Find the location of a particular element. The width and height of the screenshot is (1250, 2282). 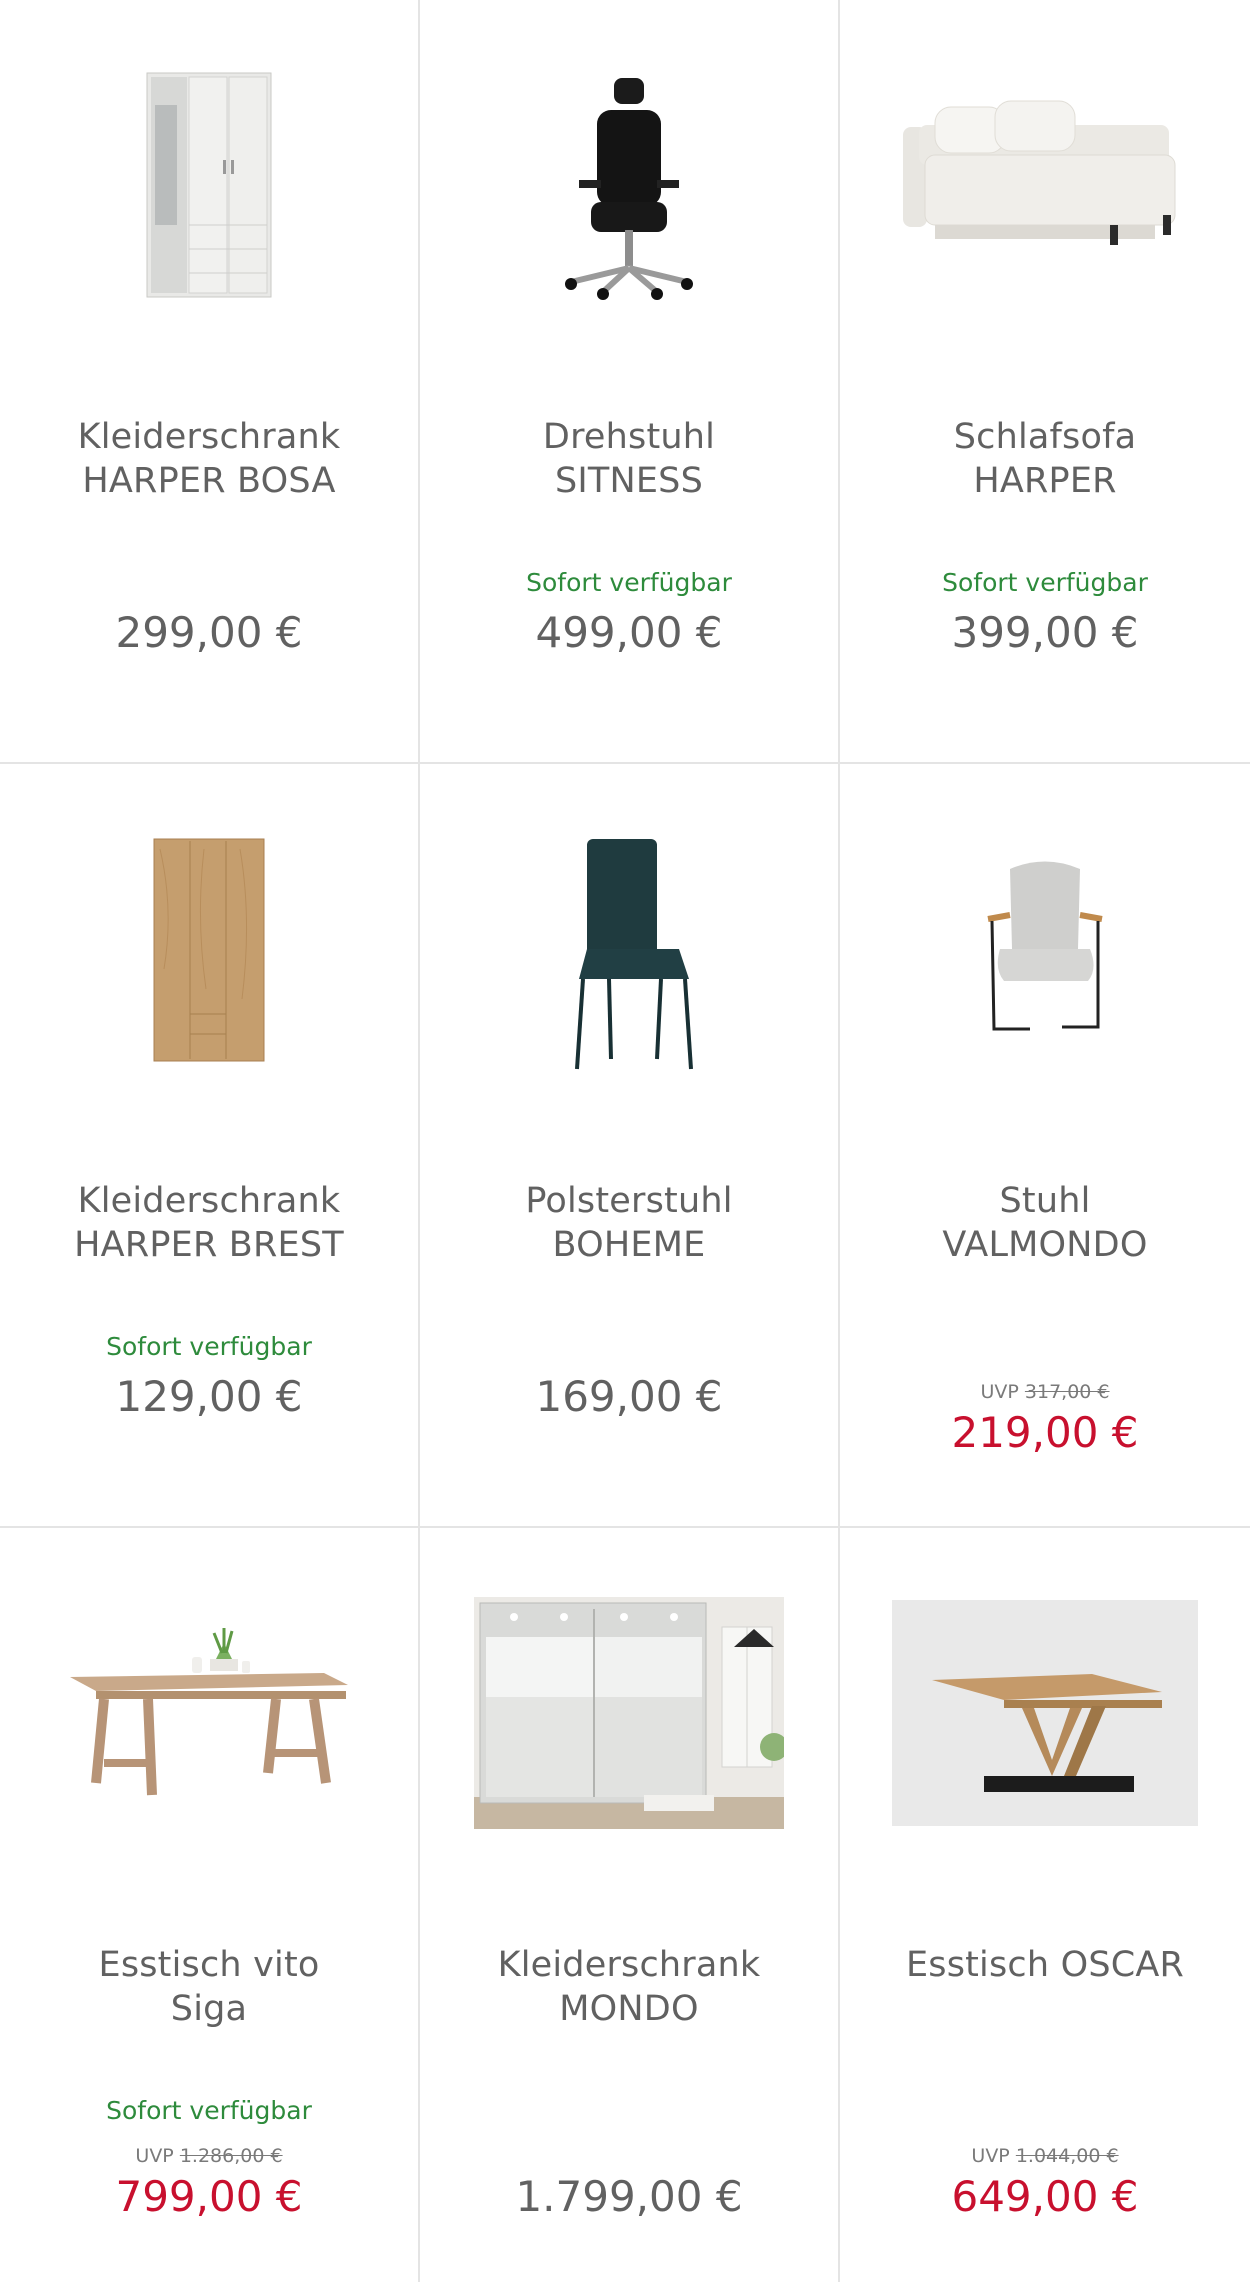

sliding-wardrobe-icon is located at coordinates (629, 1713).